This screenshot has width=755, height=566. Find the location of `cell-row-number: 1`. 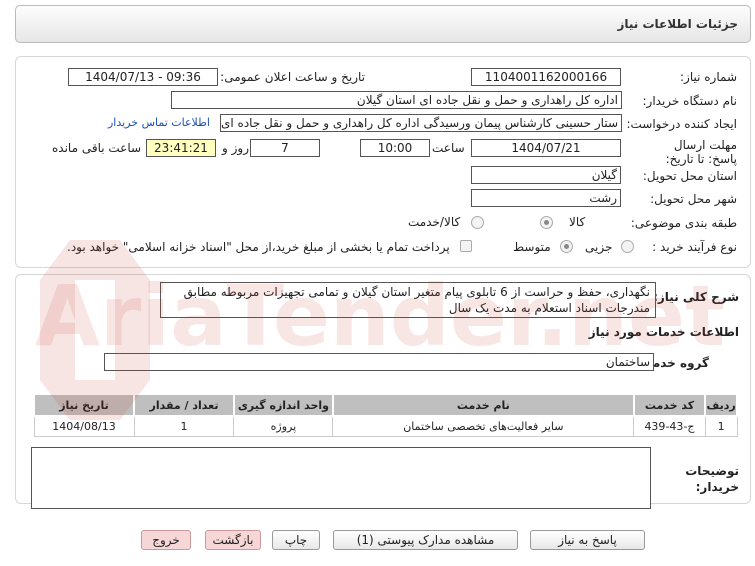

cell-row-number: 1 is located at coordinates (721, 426).